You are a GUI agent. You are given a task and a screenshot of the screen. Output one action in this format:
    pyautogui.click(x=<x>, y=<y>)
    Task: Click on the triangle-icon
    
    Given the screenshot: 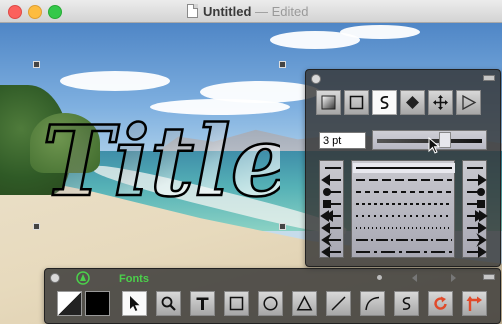 What is the action you would take?
    pyautogui.click(x=304, y=303)
    